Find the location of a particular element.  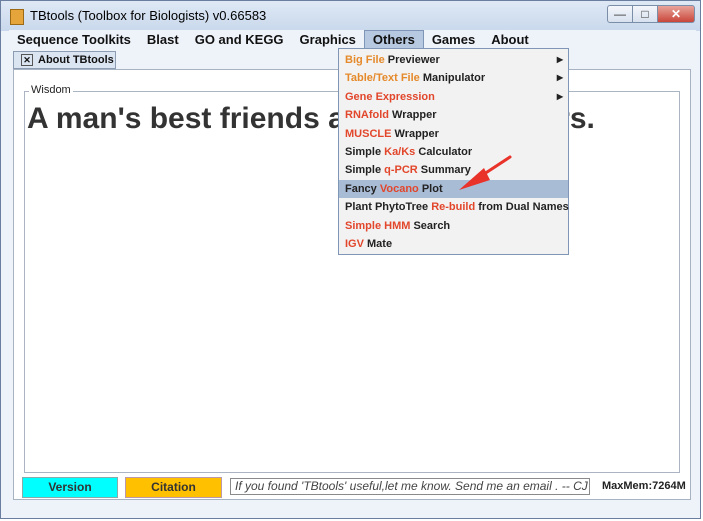

menu-item-prefix: Plant PhytoTree is located at coordinates (388, 207).